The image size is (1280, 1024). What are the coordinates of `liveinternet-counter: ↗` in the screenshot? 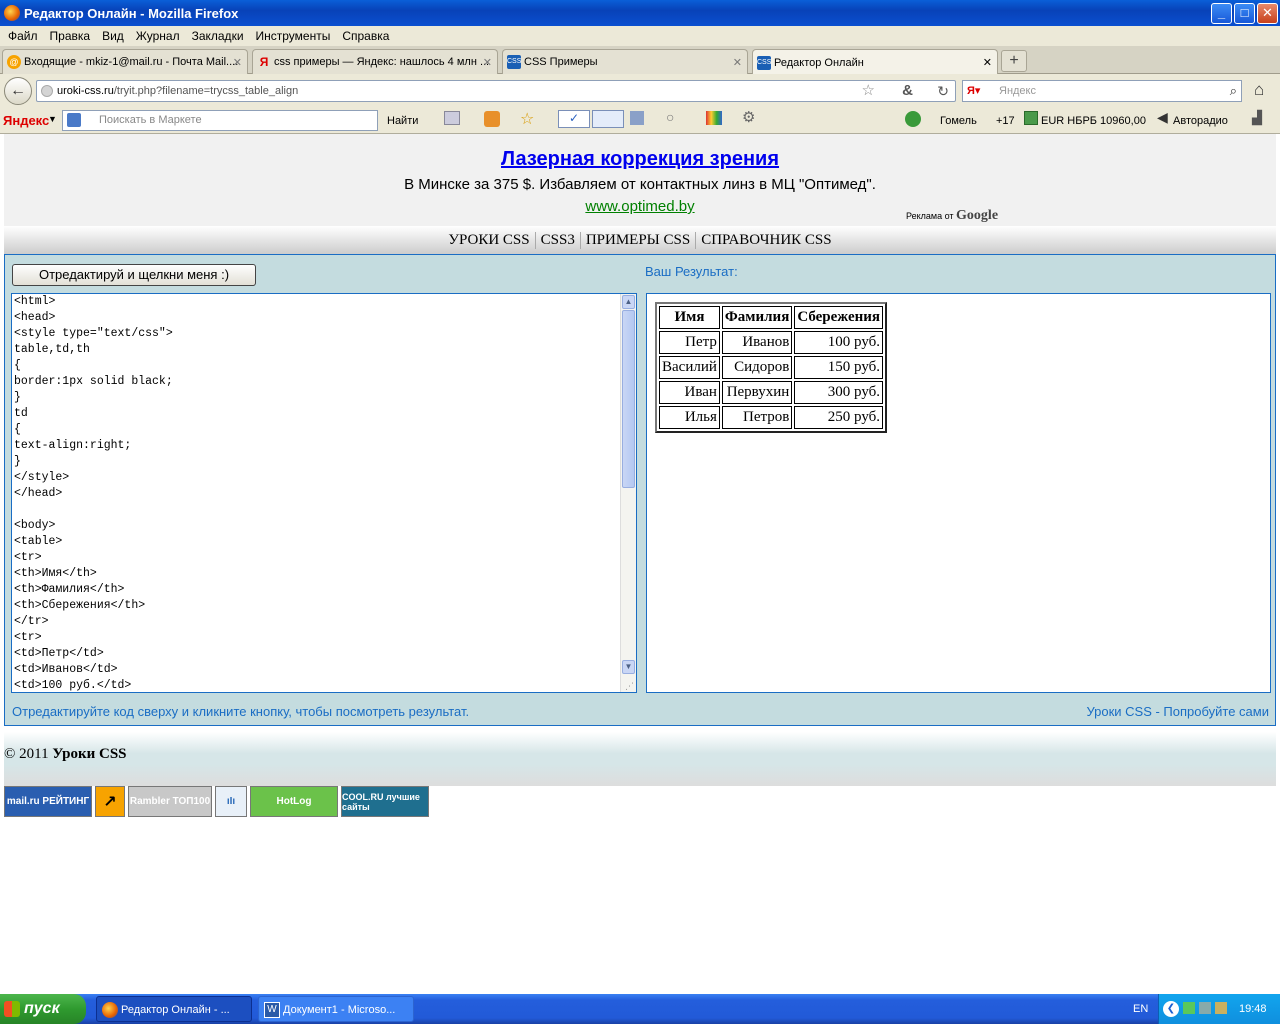 It's located at (110, 801).